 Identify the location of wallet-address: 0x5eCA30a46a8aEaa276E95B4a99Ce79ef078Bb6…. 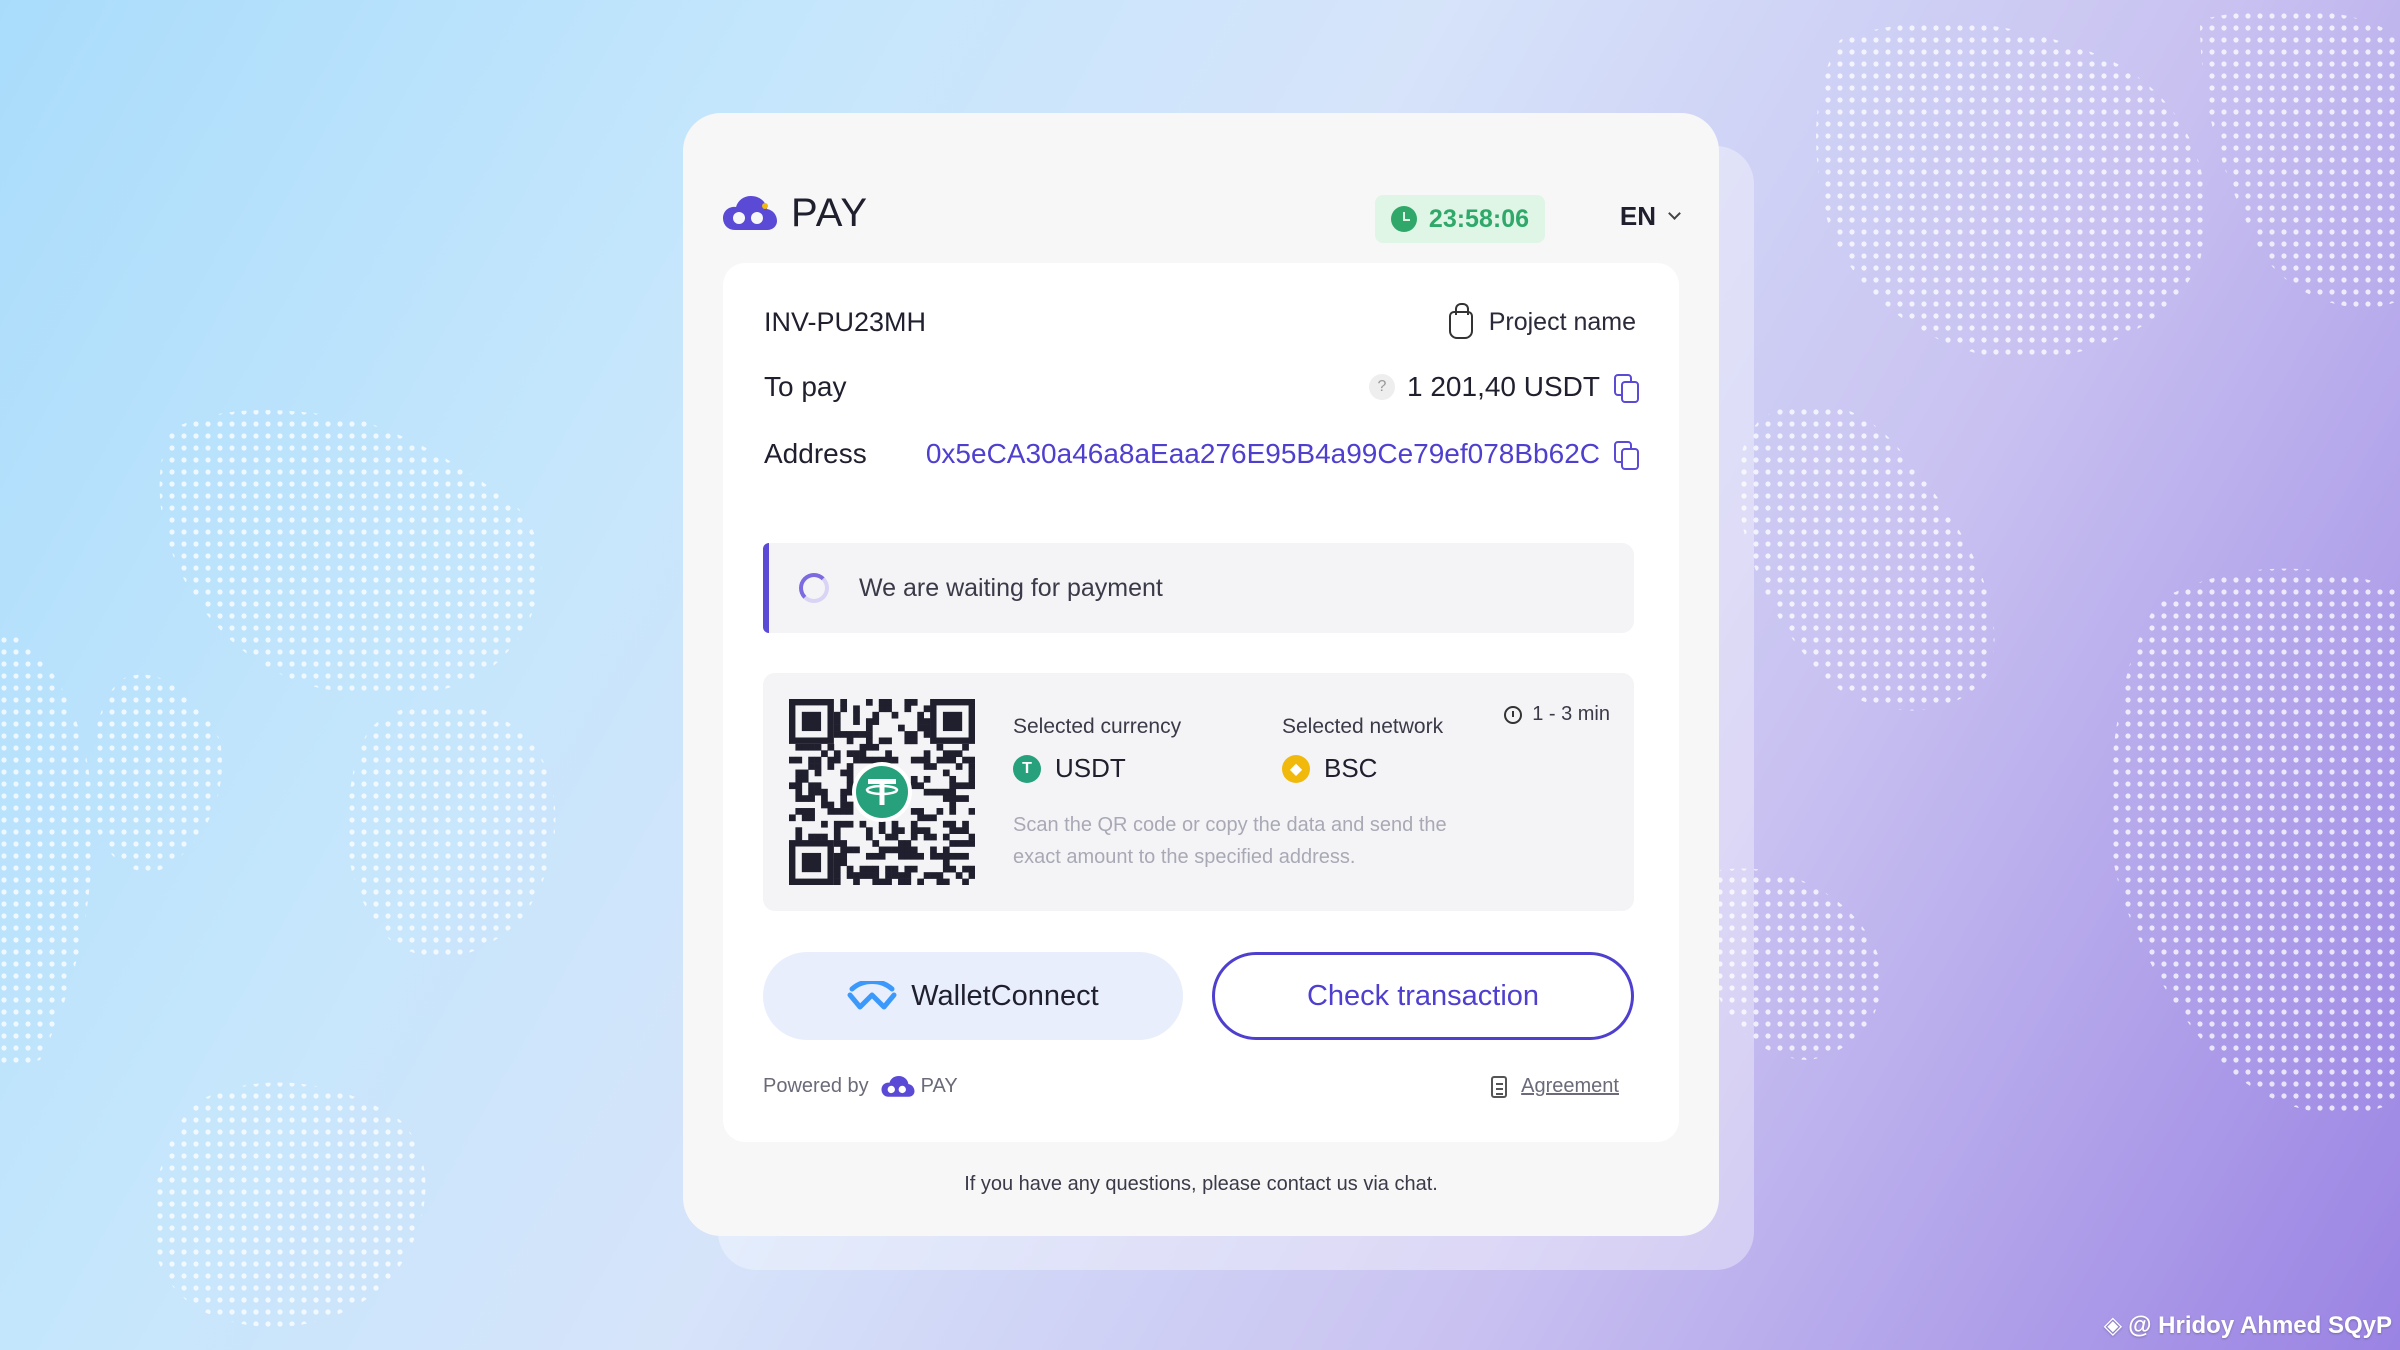
(1263, 454).